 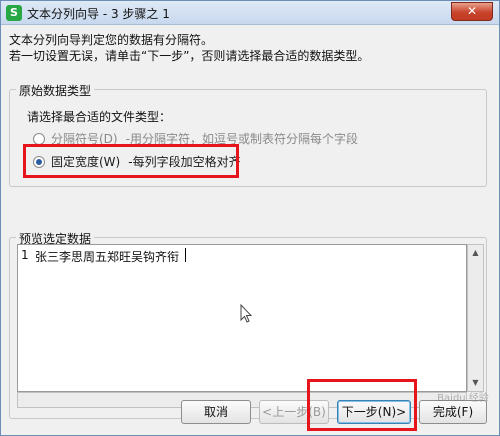 What do you see at coordinates (472, 11) in the screenshot?
I see `close-button: ✕` at bounding box center [472, 11].